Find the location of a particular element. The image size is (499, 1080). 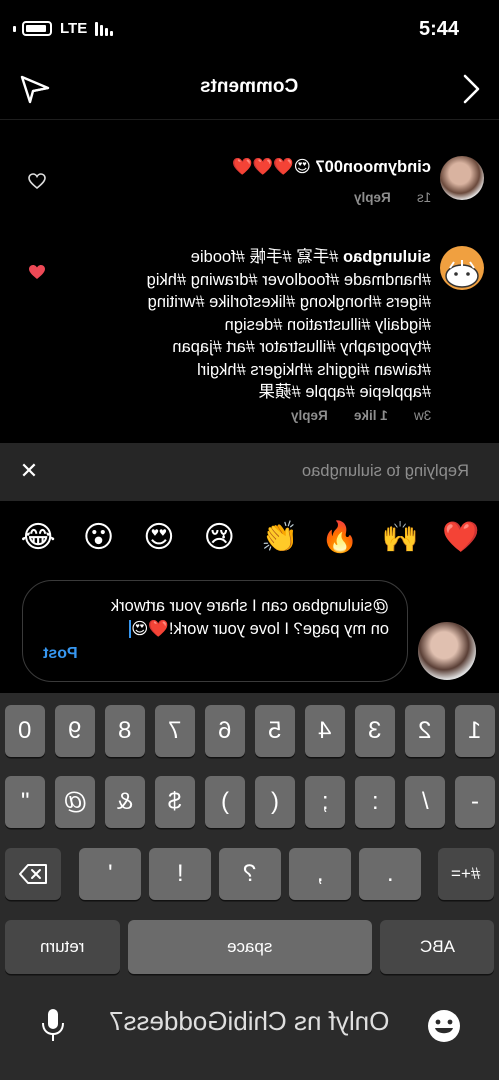

emoji-surprised-icon: 😮 is located at coordinates (99, 537).